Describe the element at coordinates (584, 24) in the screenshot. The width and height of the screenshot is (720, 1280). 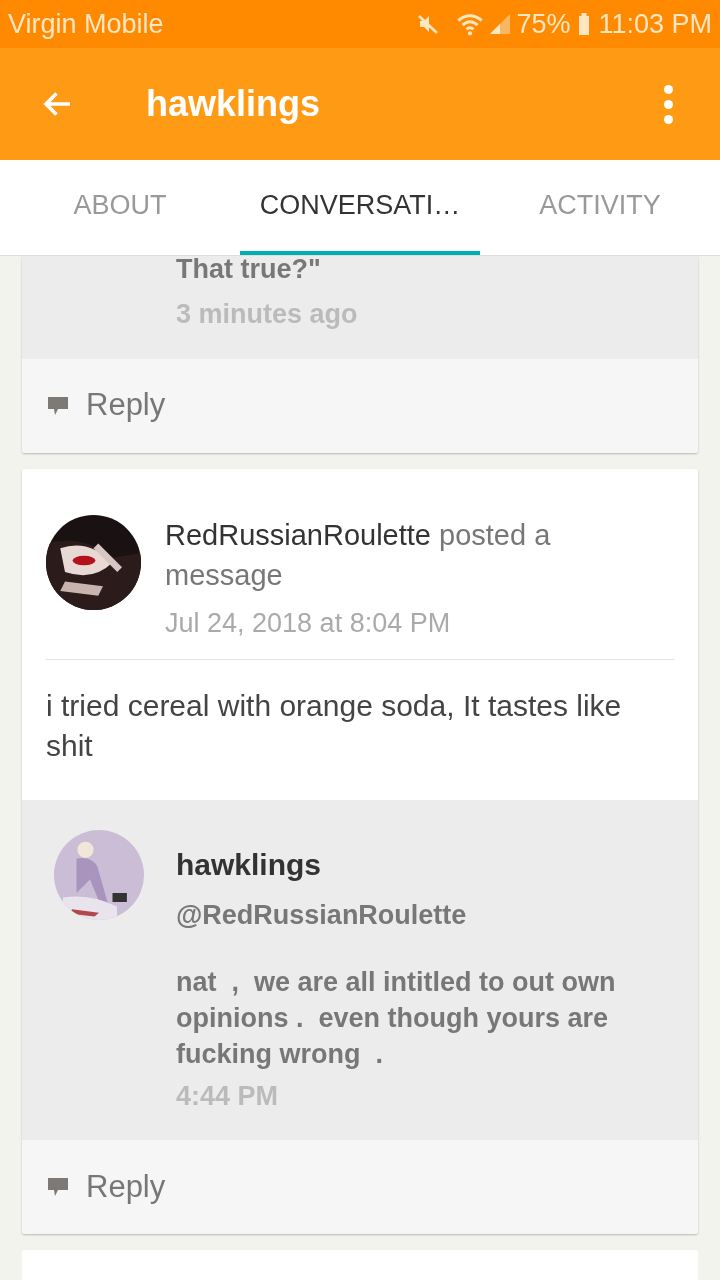
I see `battery-icon` at that location.